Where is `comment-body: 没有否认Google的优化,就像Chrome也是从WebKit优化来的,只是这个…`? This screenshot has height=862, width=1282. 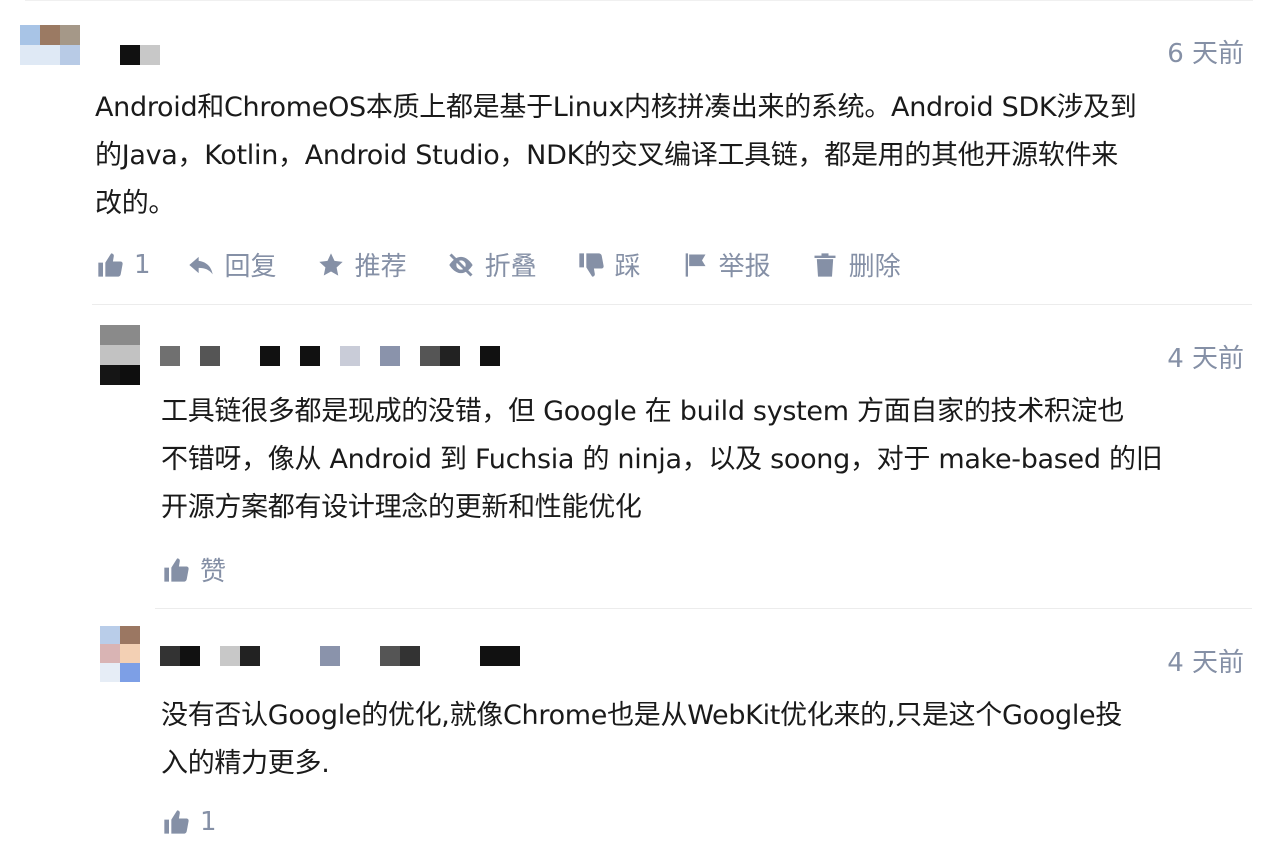
comment-body: 没有否认Google的优化,就像Chrome也是从WebKit优化来的,只是这个… is located at coordinates (706, 740).